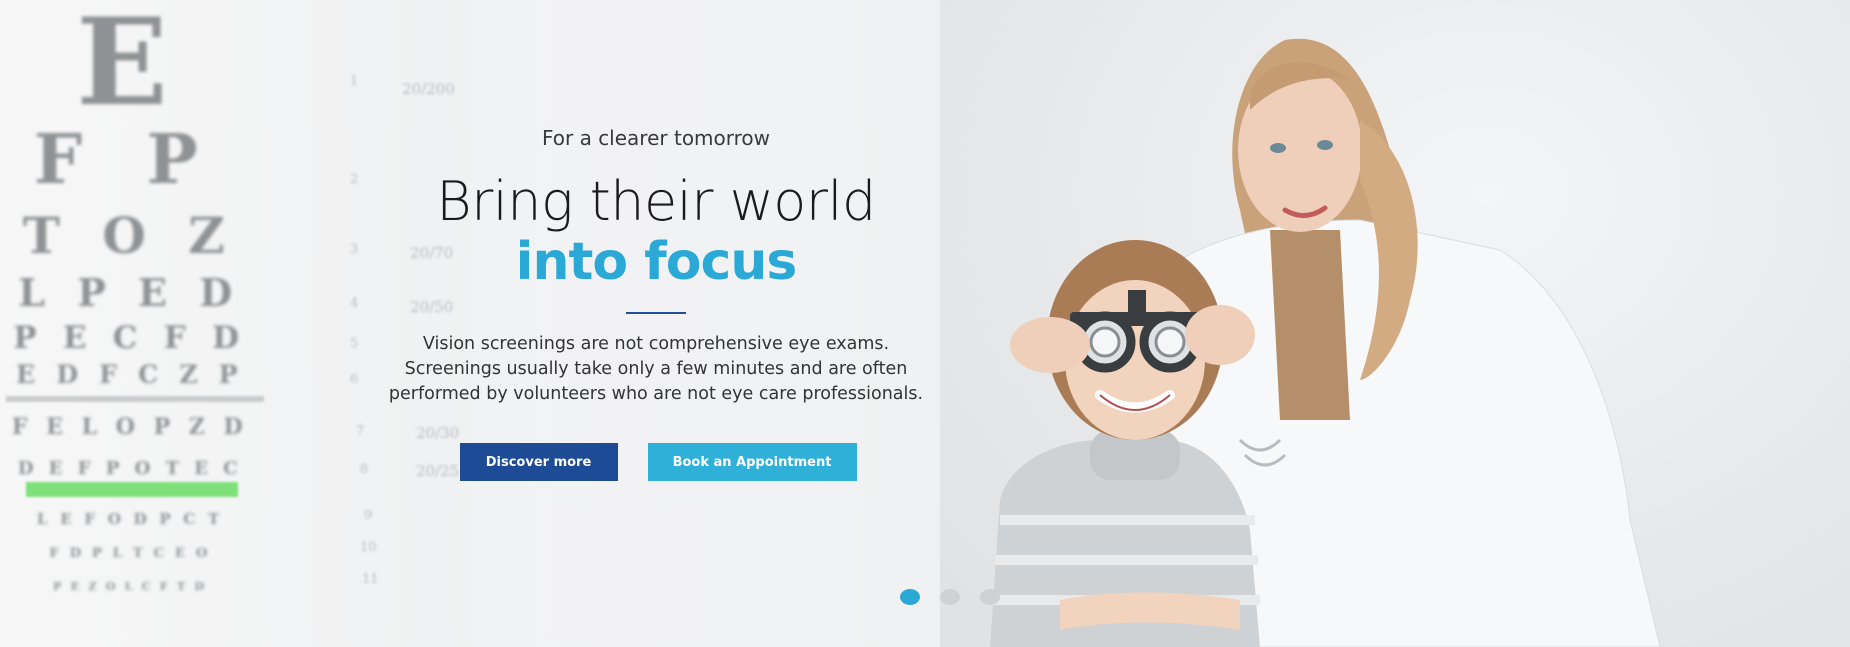 Image resolution: width=1850 pixels, height=647 pixels. Describe the element at coordinates (130, 553) in the screenshot. I see `eye-chart-row: F D P L T C E O` at that location.